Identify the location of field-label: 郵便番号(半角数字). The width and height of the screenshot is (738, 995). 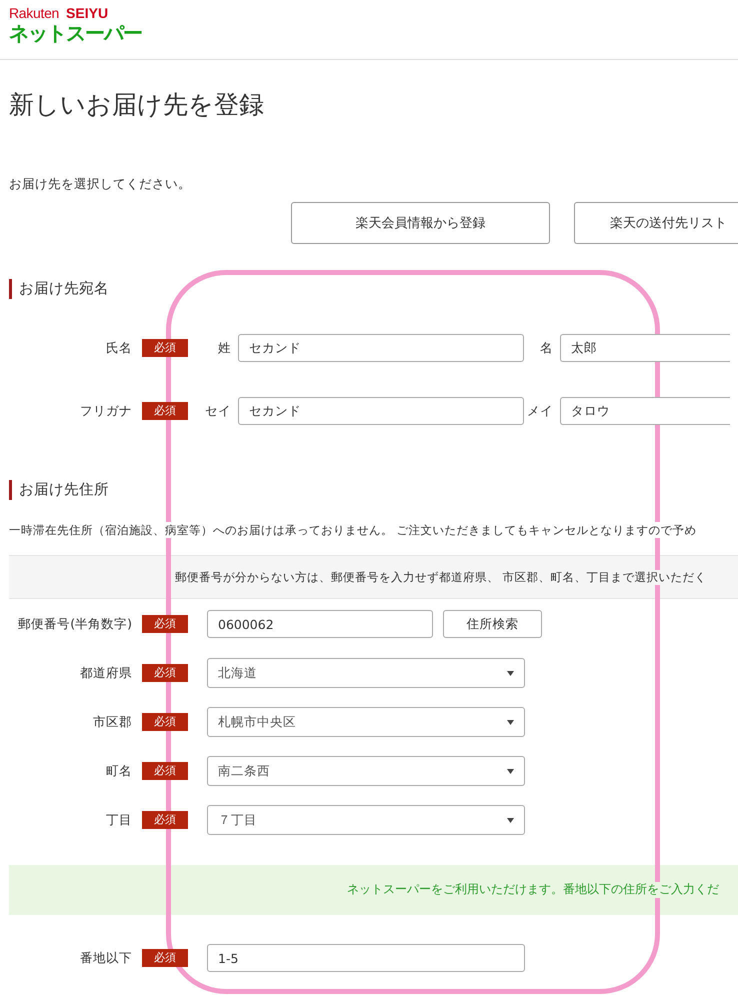
(74, 624).